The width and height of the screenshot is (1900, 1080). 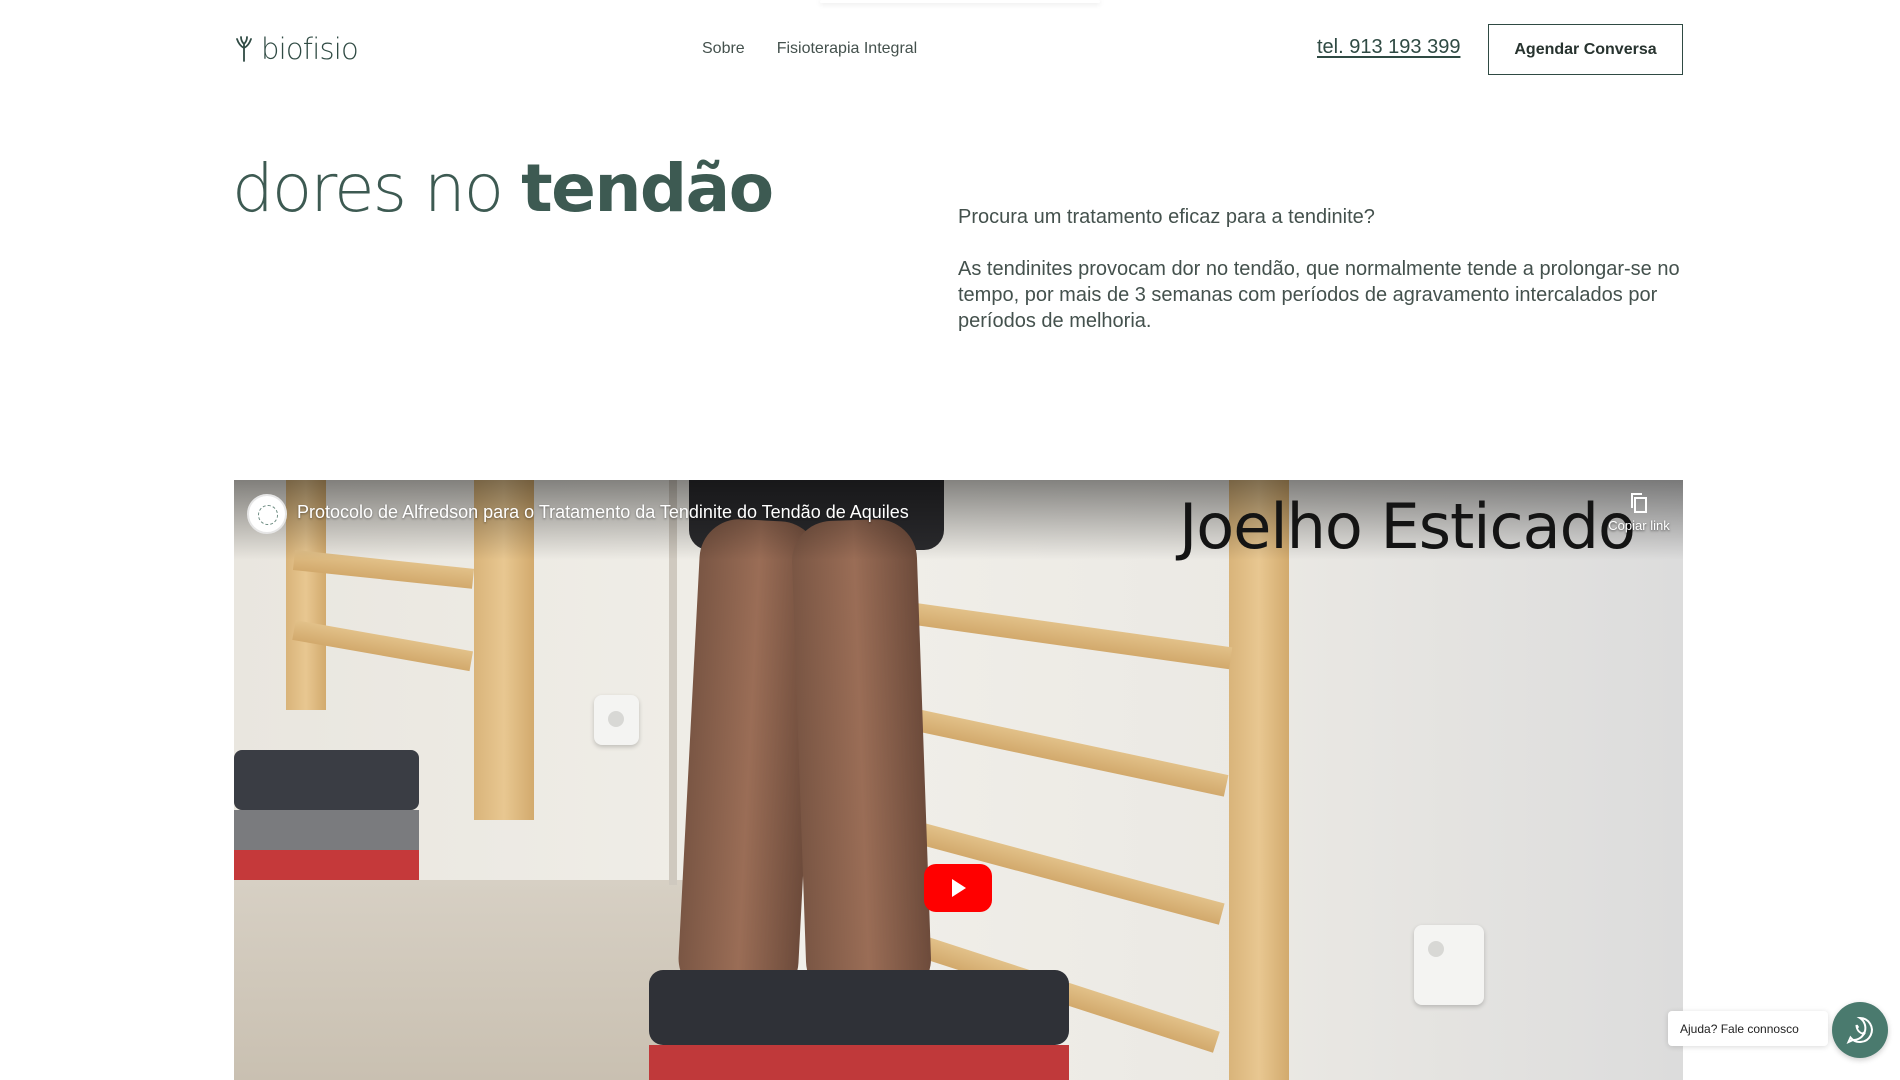 What do you see at coordinates (960, 1) in the screenshot?
I see `top-shadow` at bounding box center [960, 1].